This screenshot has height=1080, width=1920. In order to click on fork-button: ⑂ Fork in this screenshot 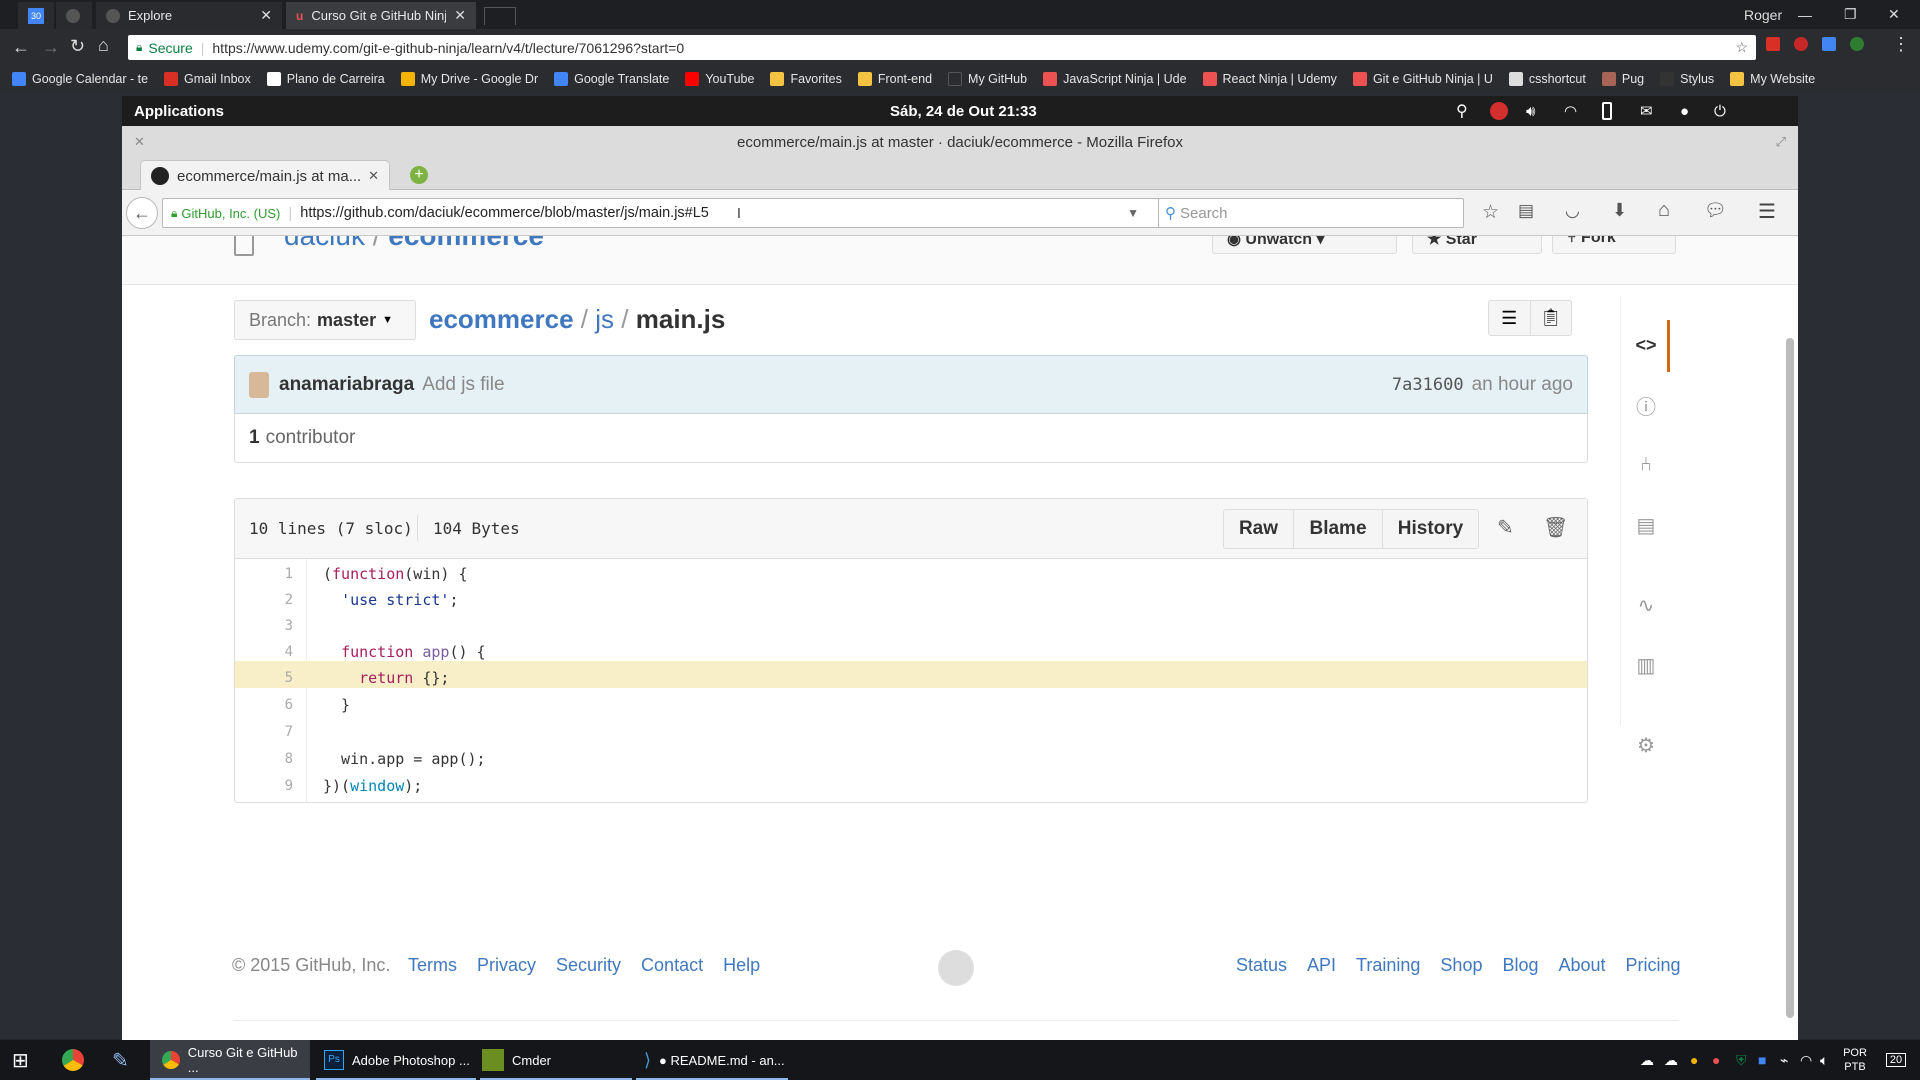, I will do `click(1614, 245)`.